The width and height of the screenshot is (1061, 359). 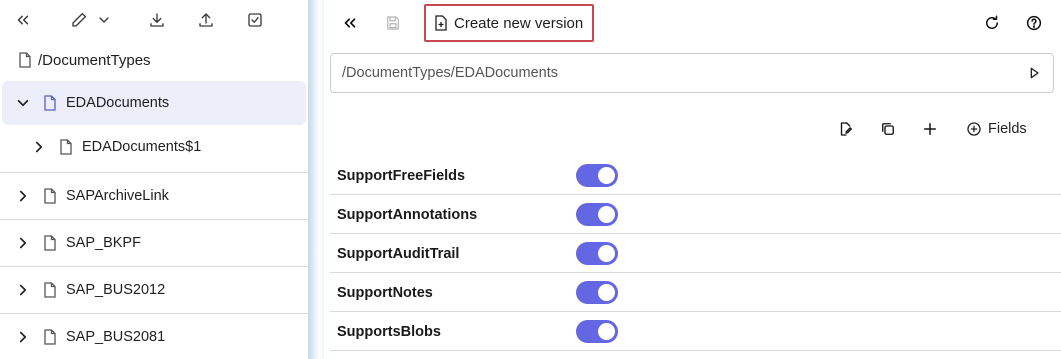 I want to click on property-row-support-annotations: SupportAnnotations, so click(x=695, y=215).